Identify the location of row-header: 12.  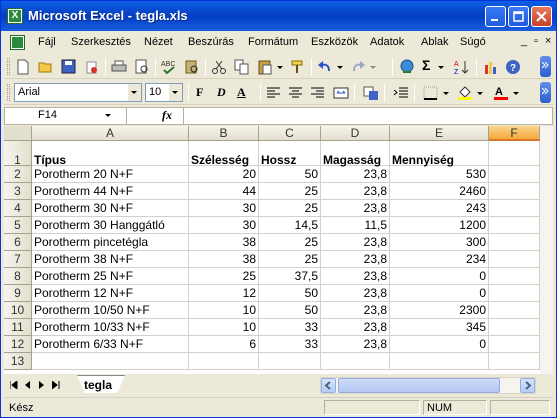
(18, 344).